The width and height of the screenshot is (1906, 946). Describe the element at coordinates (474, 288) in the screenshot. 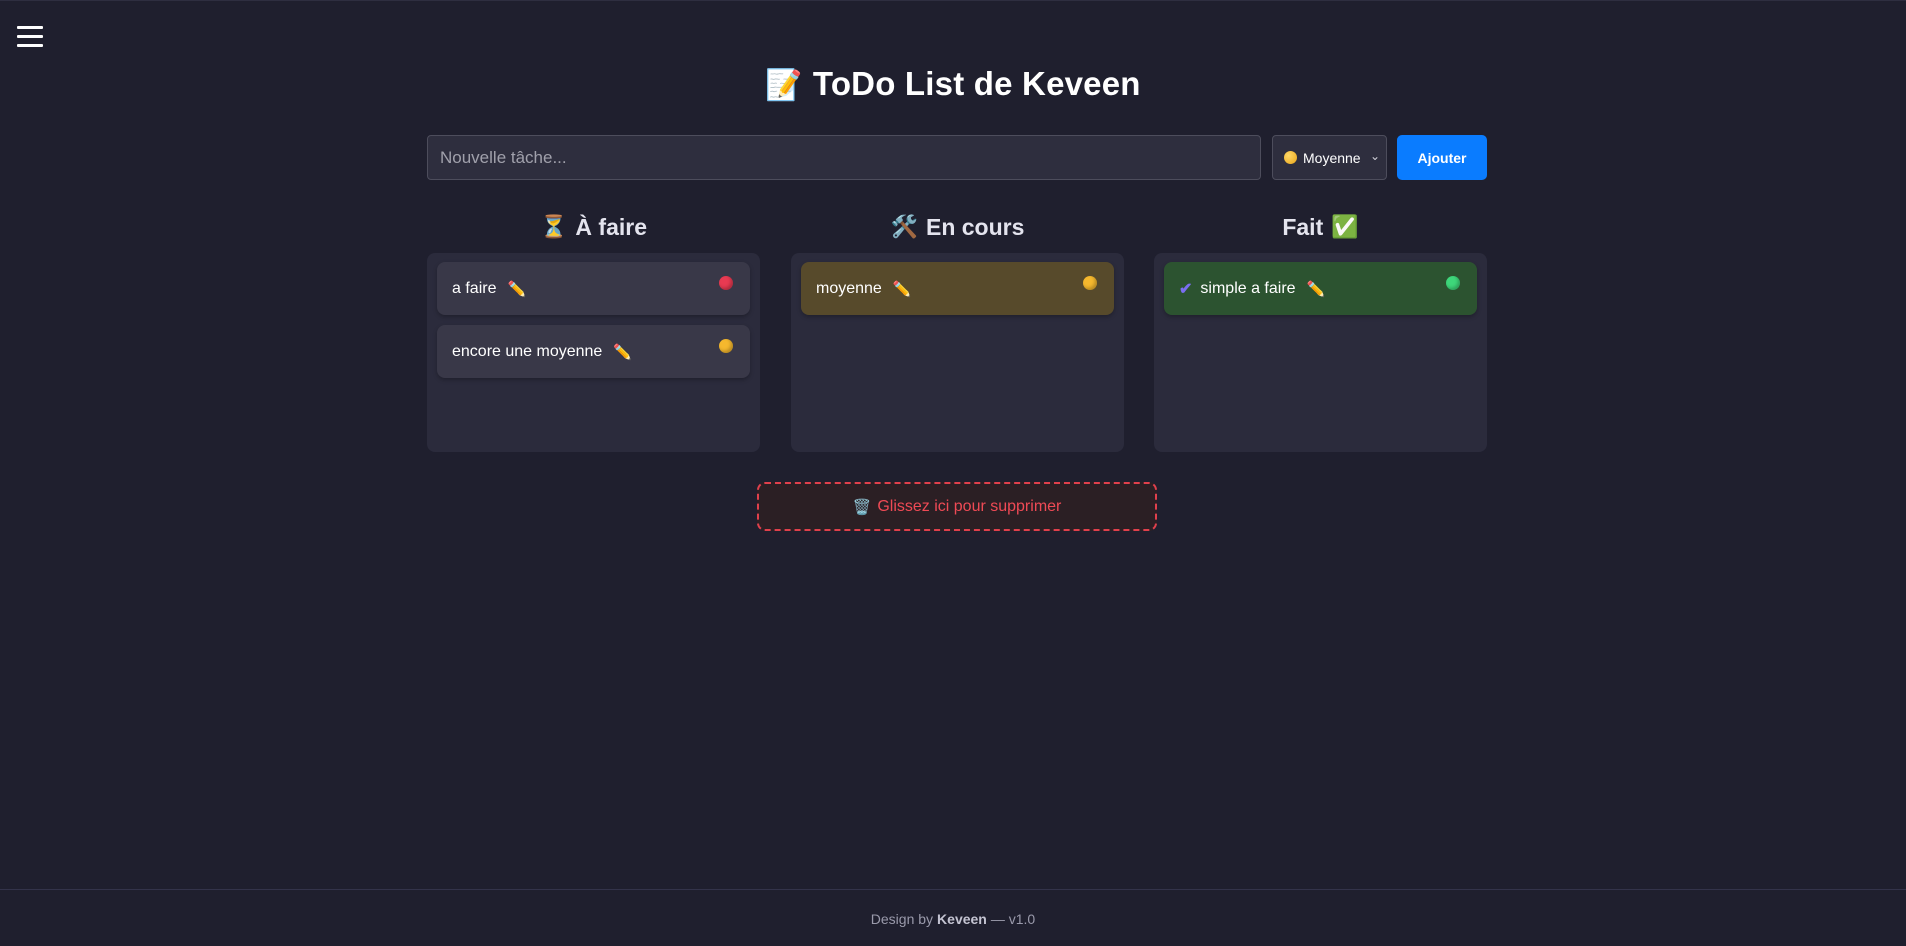

I see `task-text: a faire` at that location.